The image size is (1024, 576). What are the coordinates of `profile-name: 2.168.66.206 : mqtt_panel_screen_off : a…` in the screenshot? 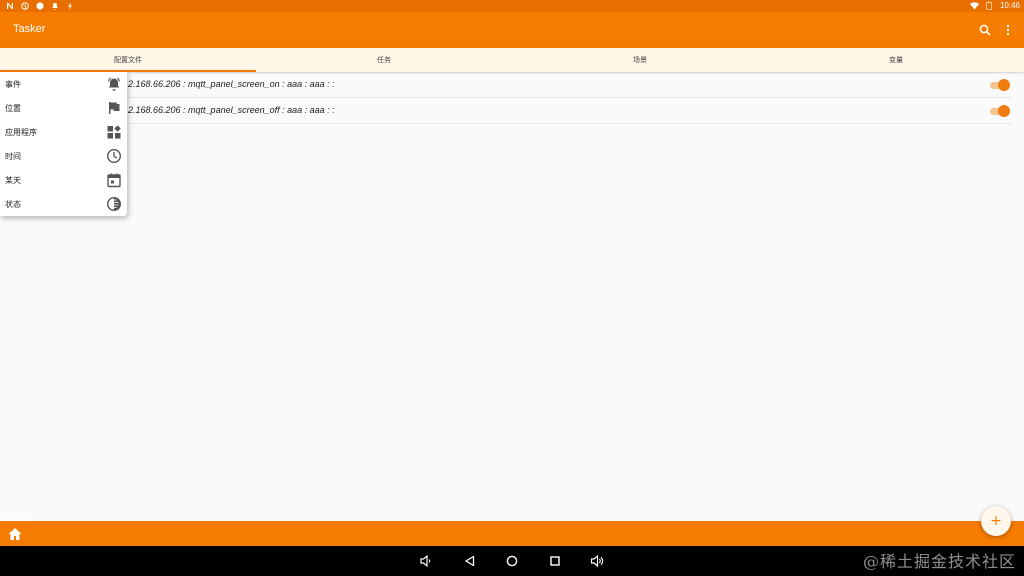 It's located at (231, 110).